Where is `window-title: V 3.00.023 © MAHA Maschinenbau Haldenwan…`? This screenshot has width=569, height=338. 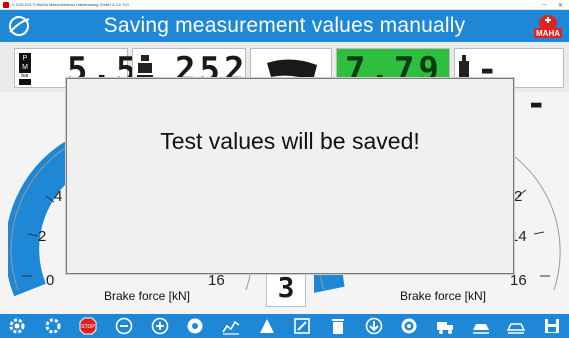
window-title: V 3.00.023 © MAHA Maschinenbau Haldenwan… is located at coordinates (71, 4).